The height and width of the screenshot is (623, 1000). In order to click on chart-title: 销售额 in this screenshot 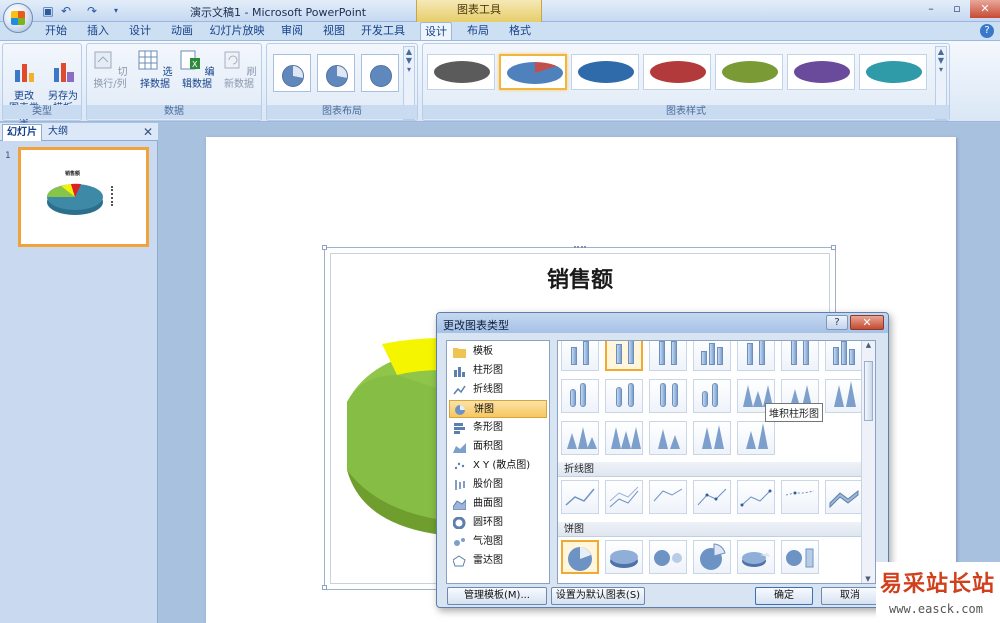, I will do `click(580, 278)`.